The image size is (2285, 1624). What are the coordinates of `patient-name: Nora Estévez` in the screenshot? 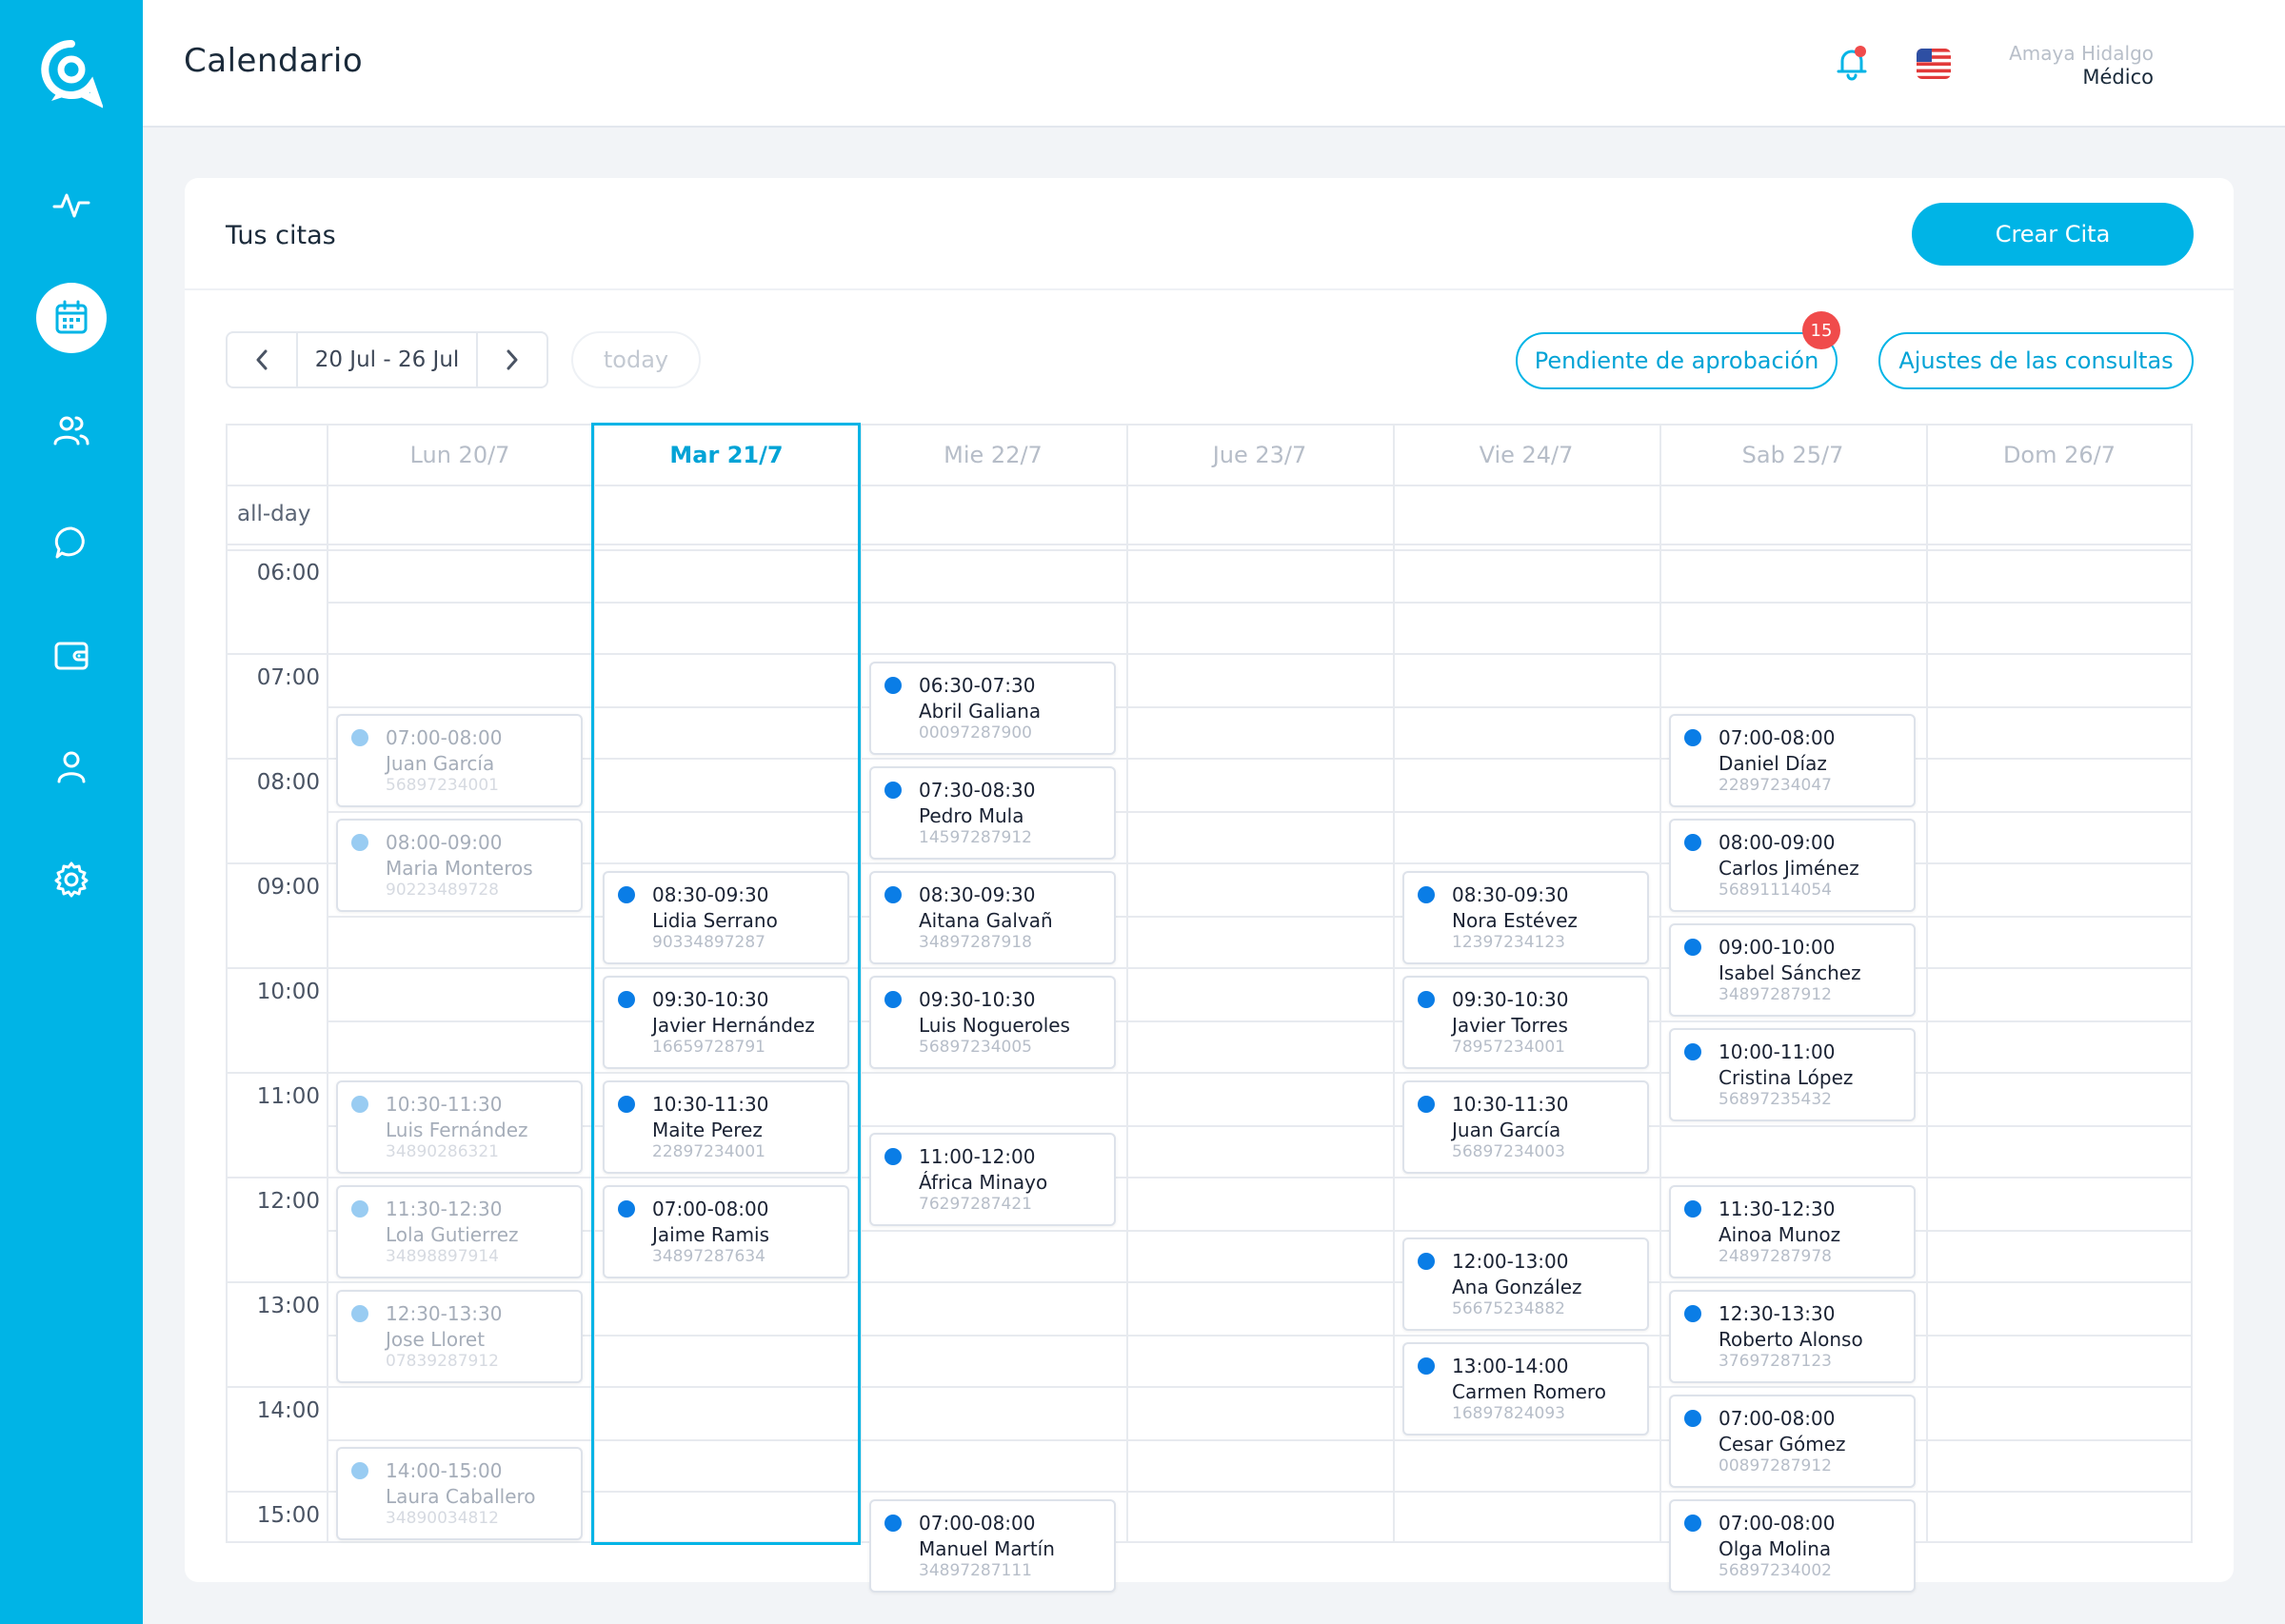 It's located at (1515, 921).